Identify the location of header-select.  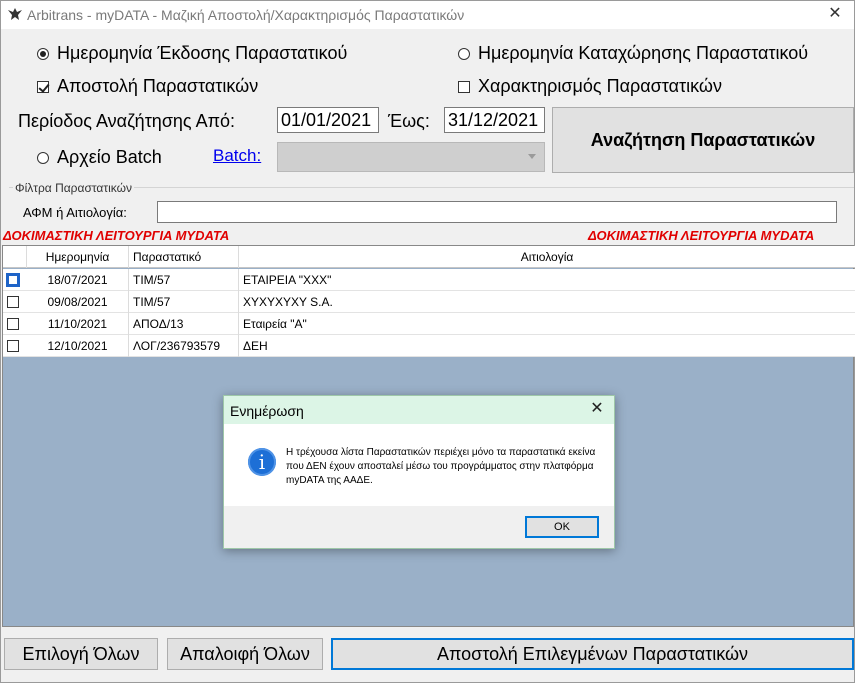
(15, 257).